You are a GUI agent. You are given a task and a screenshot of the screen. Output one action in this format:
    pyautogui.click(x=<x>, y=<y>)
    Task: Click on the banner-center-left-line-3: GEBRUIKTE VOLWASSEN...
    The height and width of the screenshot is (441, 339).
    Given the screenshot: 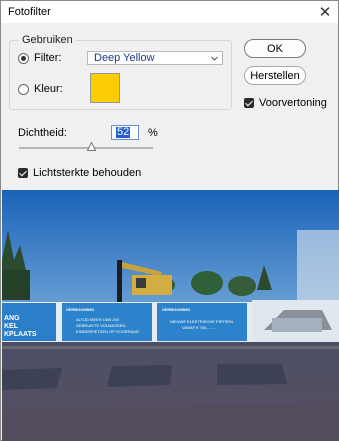 What is the action you would take?
    pyautogui.click(x=102, y=325)
    